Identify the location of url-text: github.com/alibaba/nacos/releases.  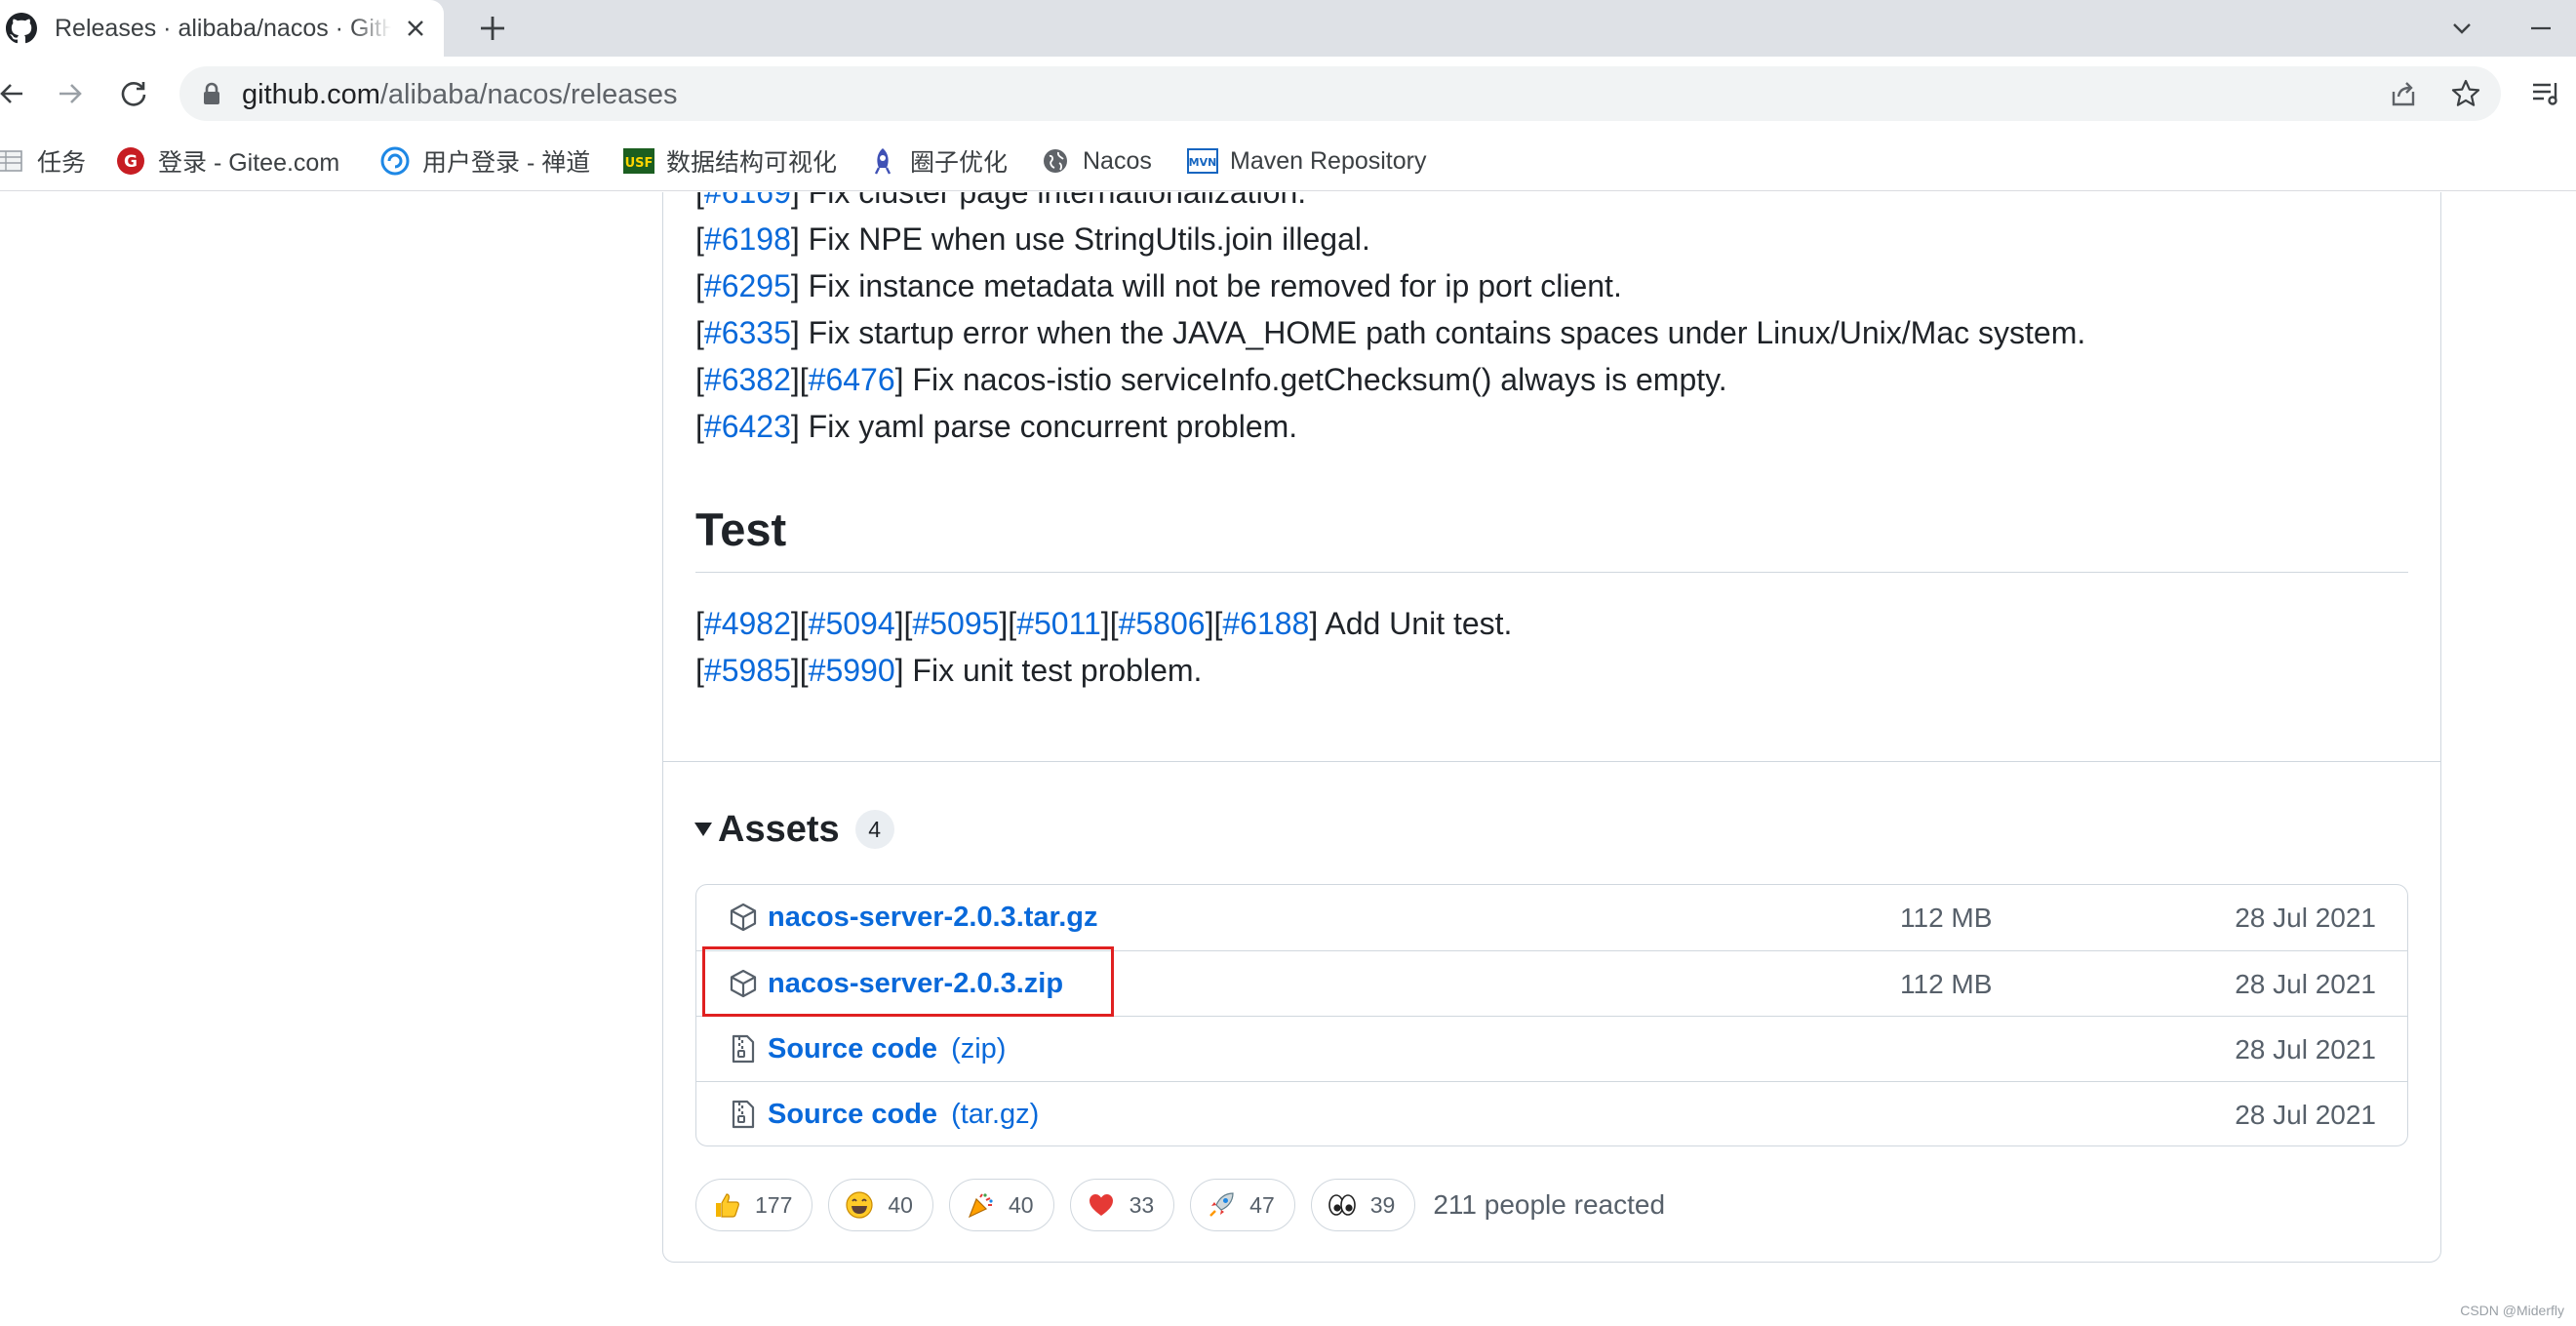
(460, 95).